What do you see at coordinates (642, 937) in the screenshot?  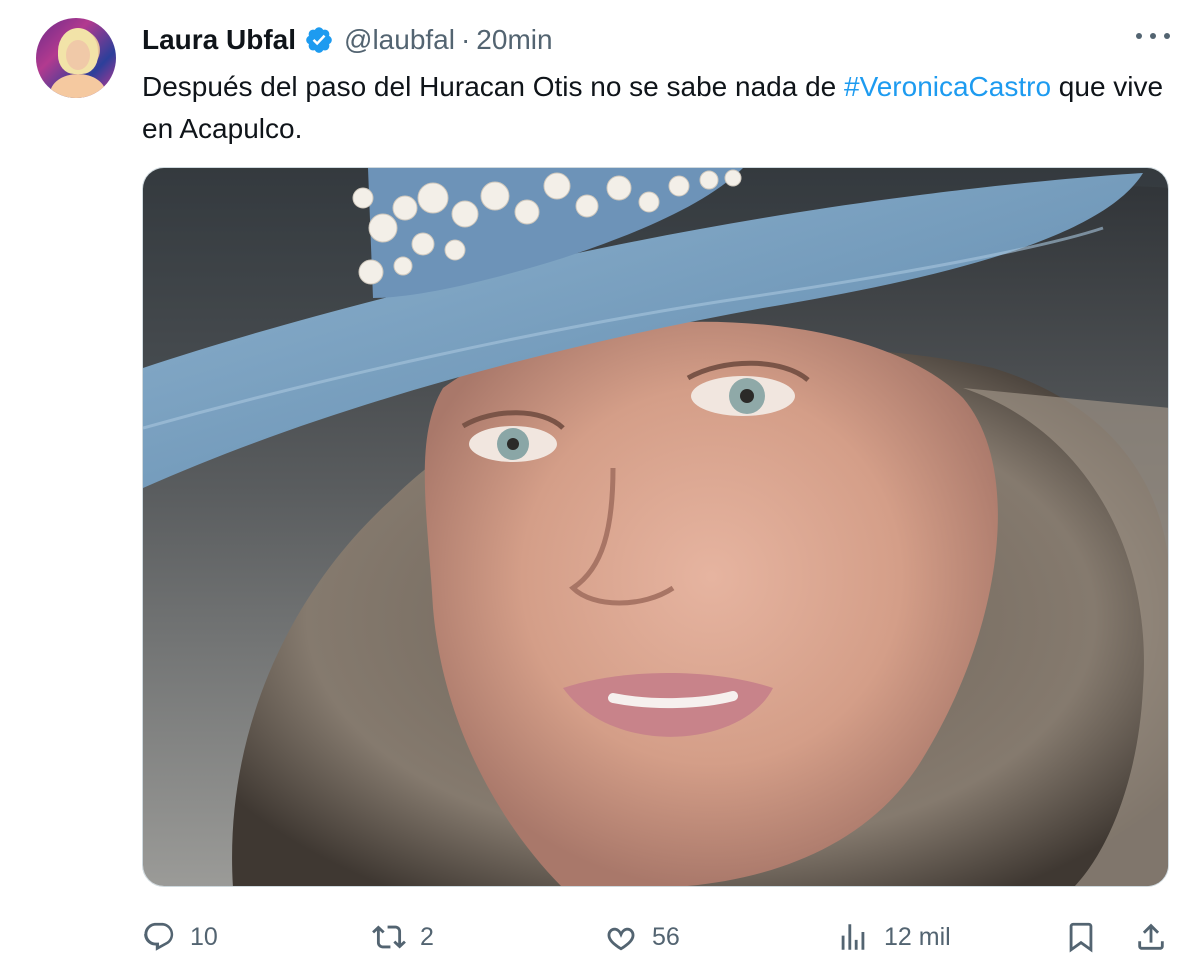 I see `like-button: 56` at bounding box center [642, 937].